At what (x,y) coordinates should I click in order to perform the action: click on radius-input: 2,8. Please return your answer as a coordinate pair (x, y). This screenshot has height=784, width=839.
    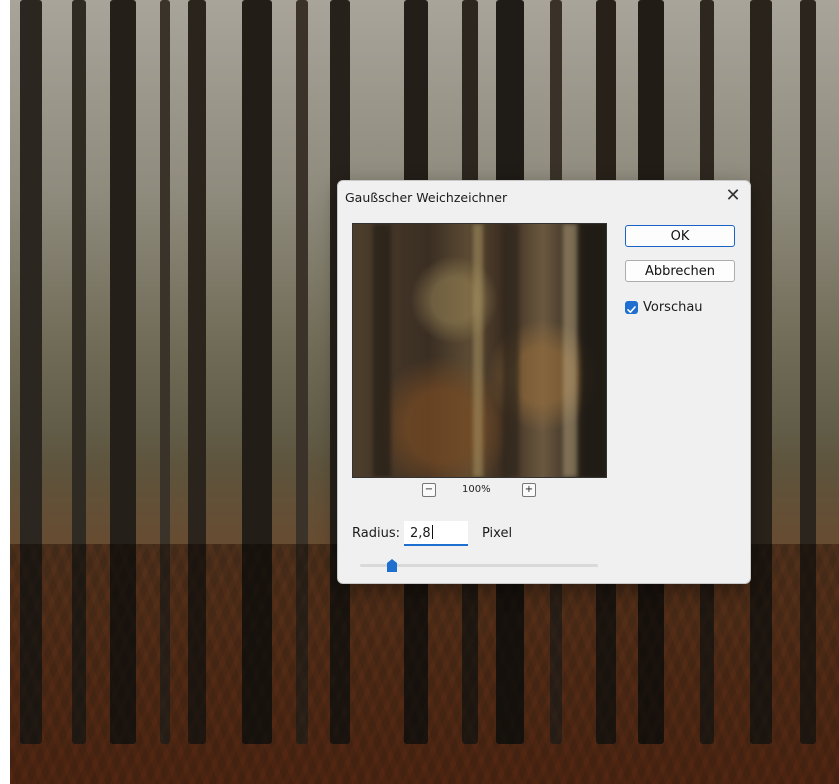
    Looking at the image, I should click on (436, 533).